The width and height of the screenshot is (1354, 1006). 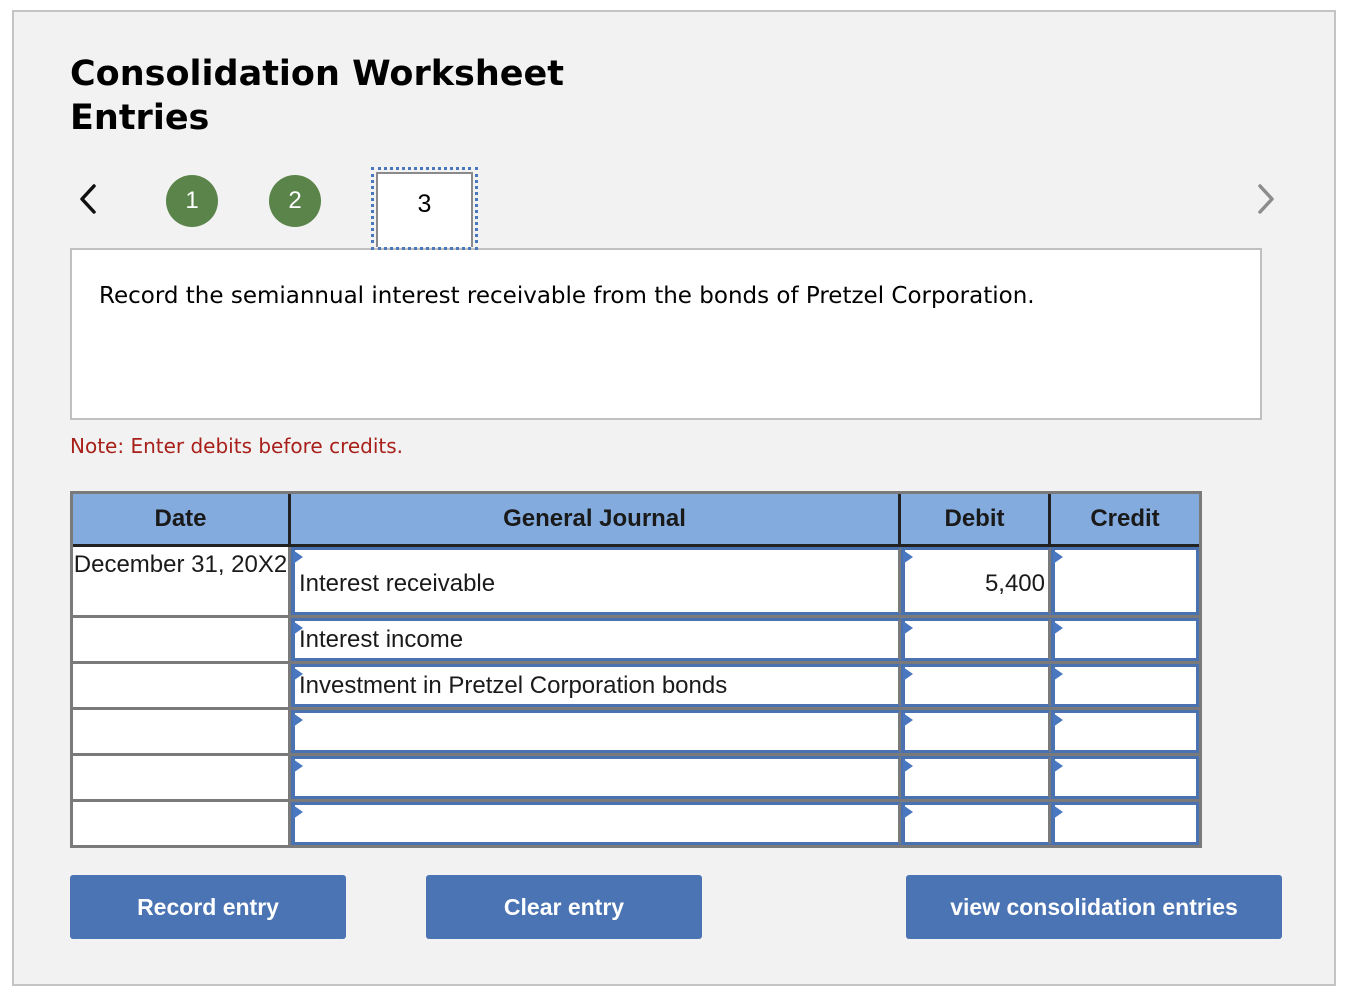 I want to click on date-cell: December 31, 20X2, so click(x=182, y=581).